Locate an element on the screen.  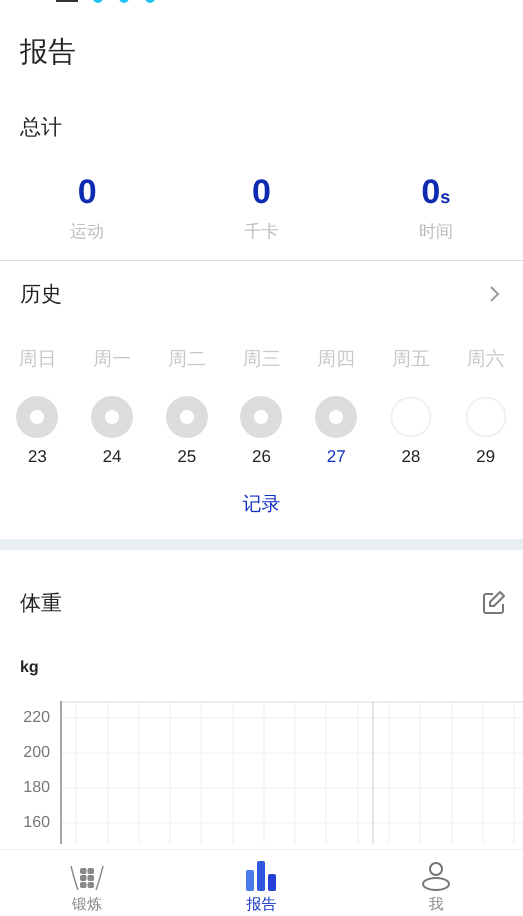
abs-icon is located at coordinates (87, 878).